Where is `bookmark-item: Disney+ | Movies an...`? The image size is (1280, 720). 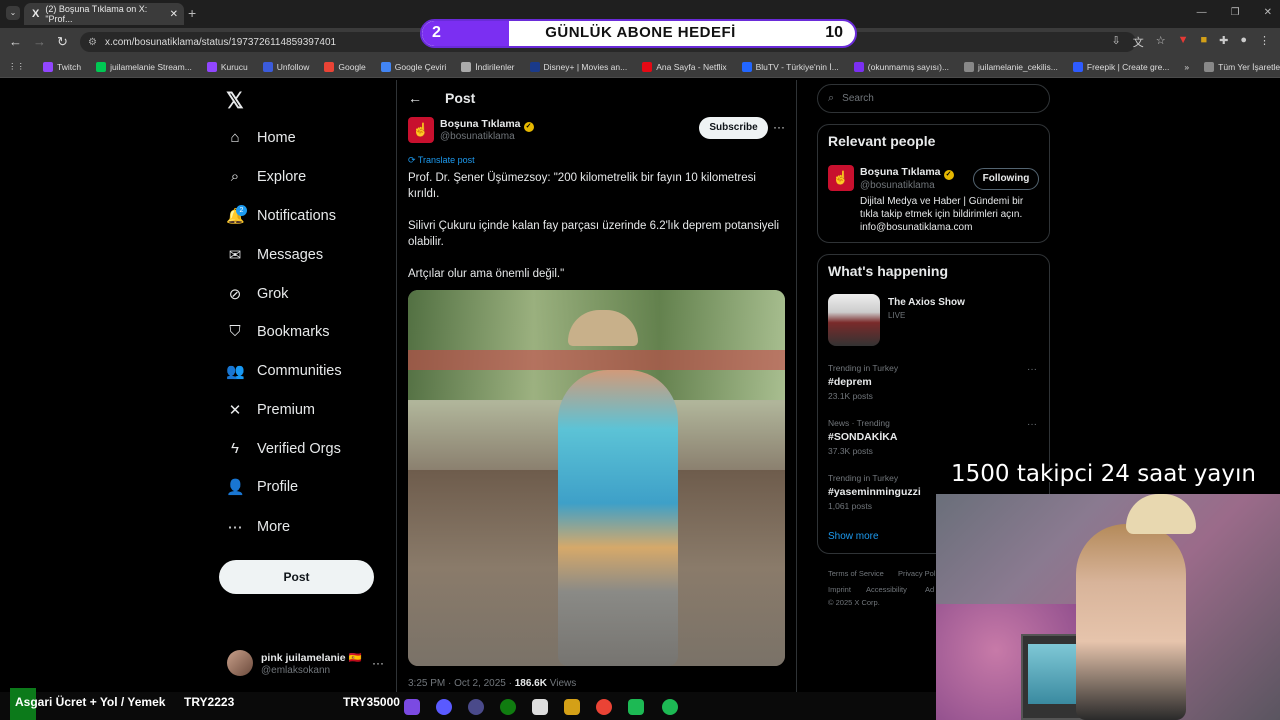
bookmark-item: Disney+ | Movies an... is located at coordinates (578, 66).